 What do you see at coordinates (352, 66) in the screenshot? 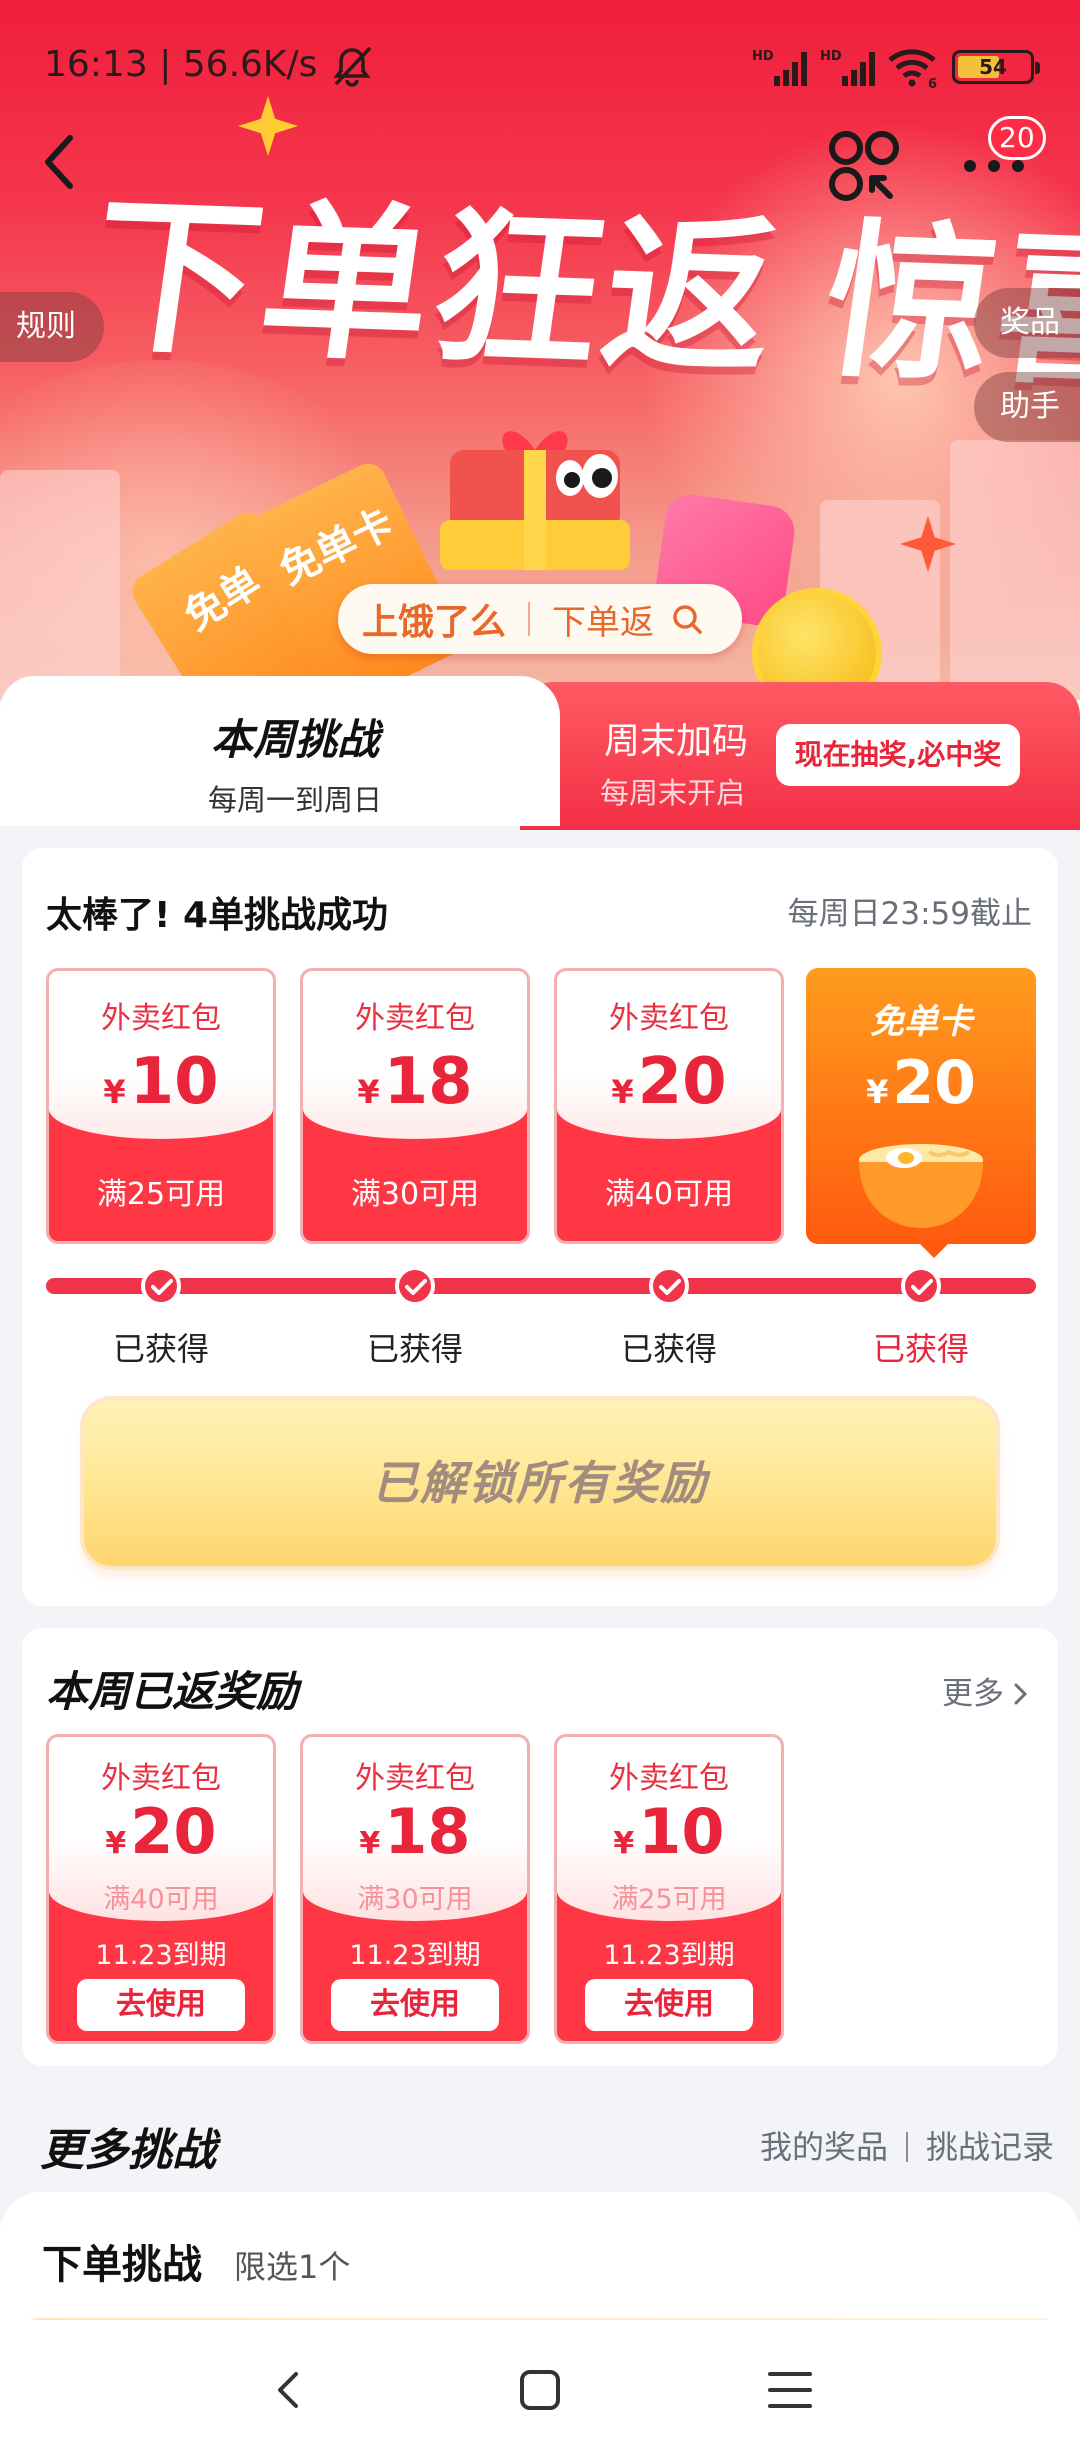
I see `mute-icon` at bounding box center [352, 66].